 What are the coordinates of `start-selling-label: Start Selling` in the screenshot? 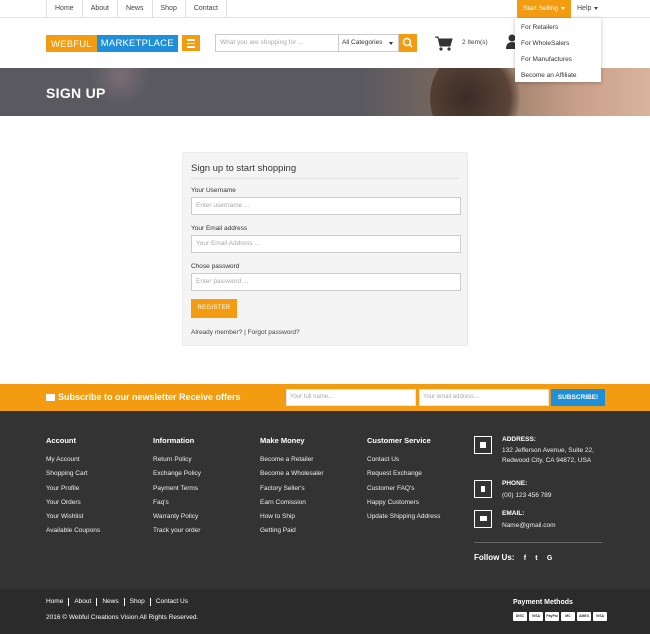 It's located at (541, 8).